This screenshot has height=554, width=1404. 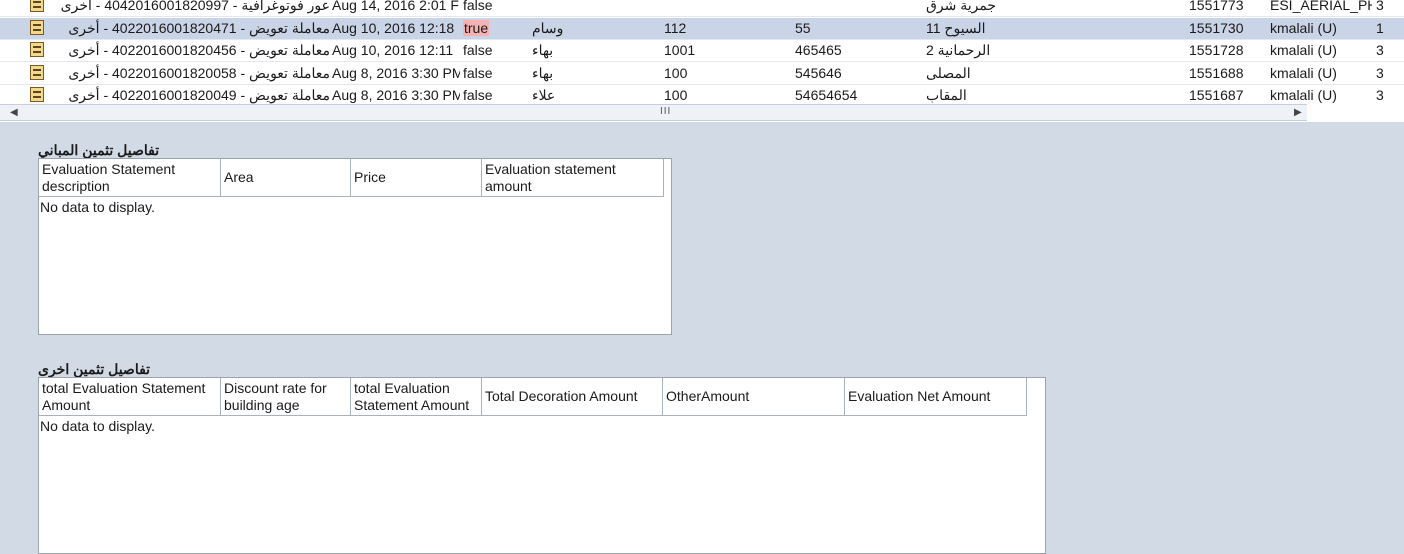 I want to click on column-header: Area, so click(x=286, y=178).